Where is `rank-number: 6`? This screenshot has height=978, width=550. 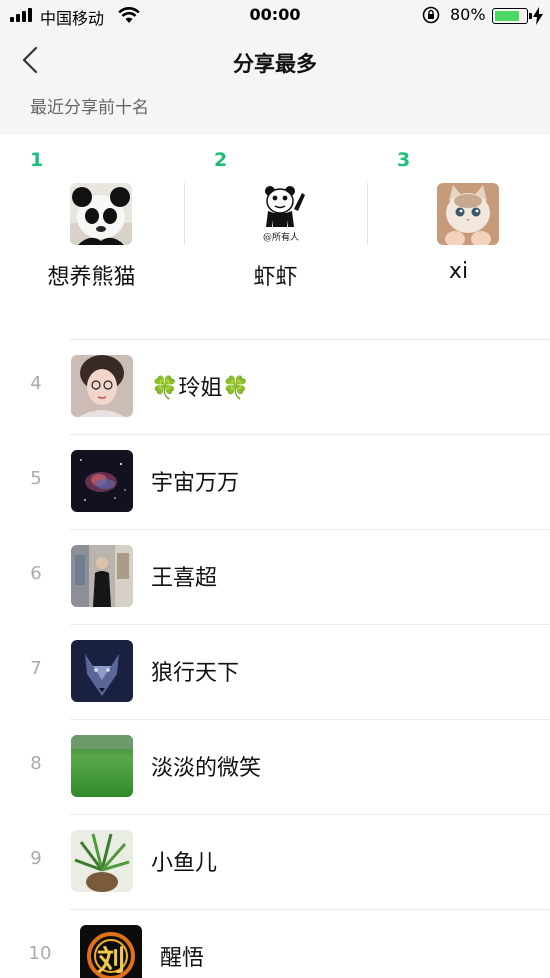
rank-number: 6 is located at coordinates (36, 573).